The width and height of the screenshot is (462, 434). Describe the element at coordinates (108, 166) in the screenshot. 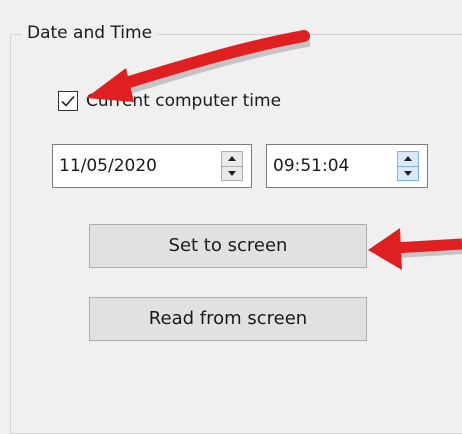

I see `date-value: 11/05/2020` at that location.